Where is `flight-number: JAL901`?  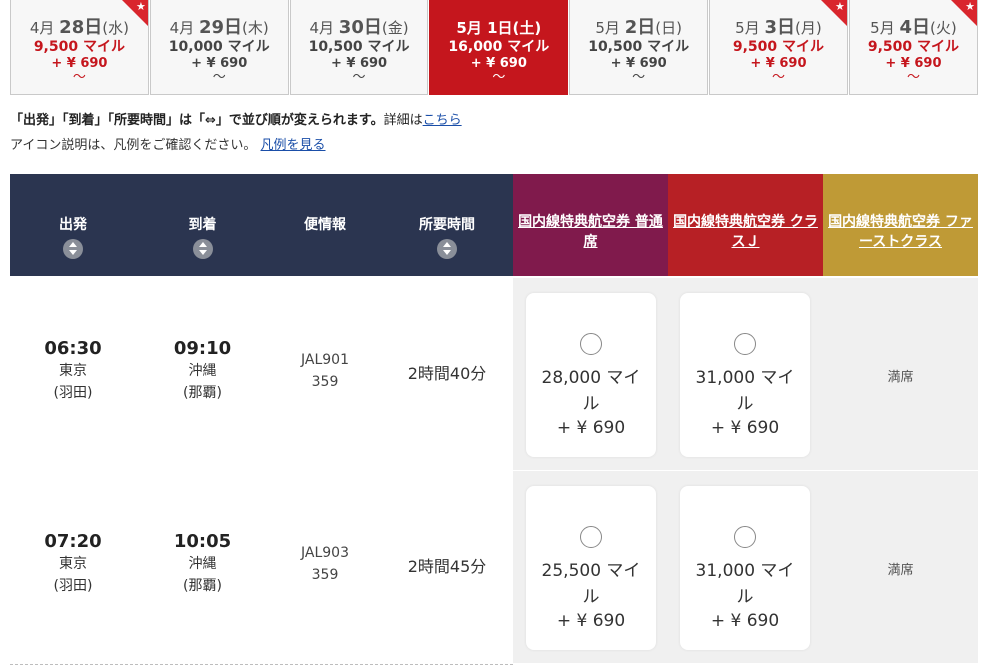 flight-number: JAL901 is located at coordinates (325, 360).